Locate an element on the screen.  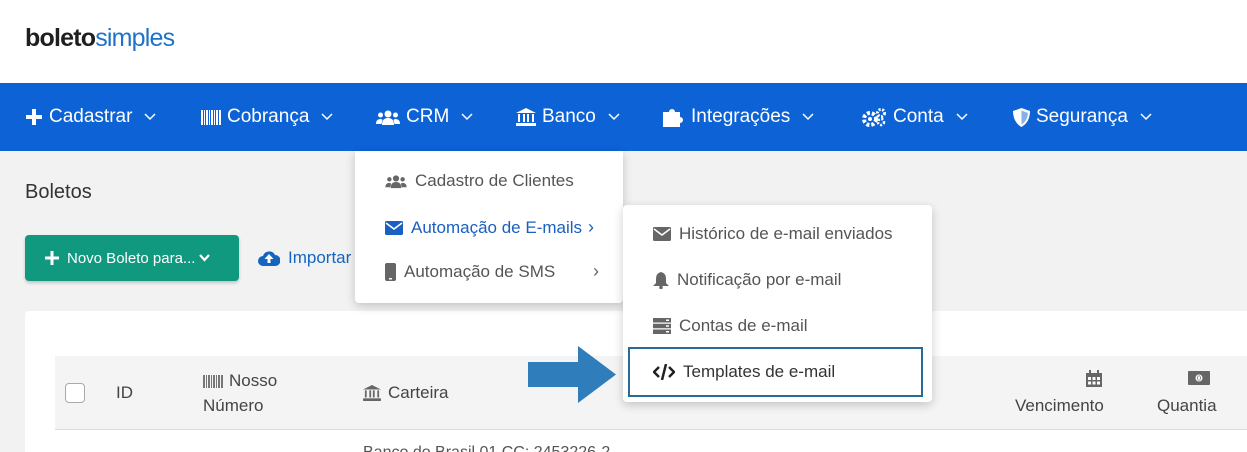
import-button: Importar is located at coordinates (304, 258).